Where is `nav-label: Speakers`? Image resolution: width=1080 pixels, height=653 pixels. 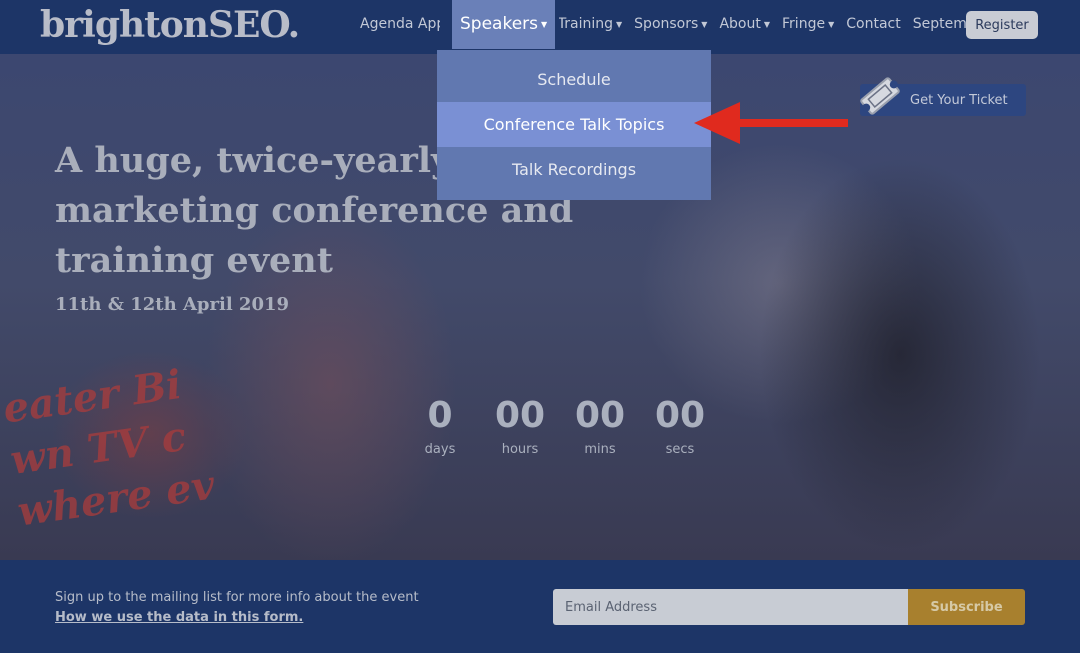
nav-label: Speakers is located at coordinates (499, 24).